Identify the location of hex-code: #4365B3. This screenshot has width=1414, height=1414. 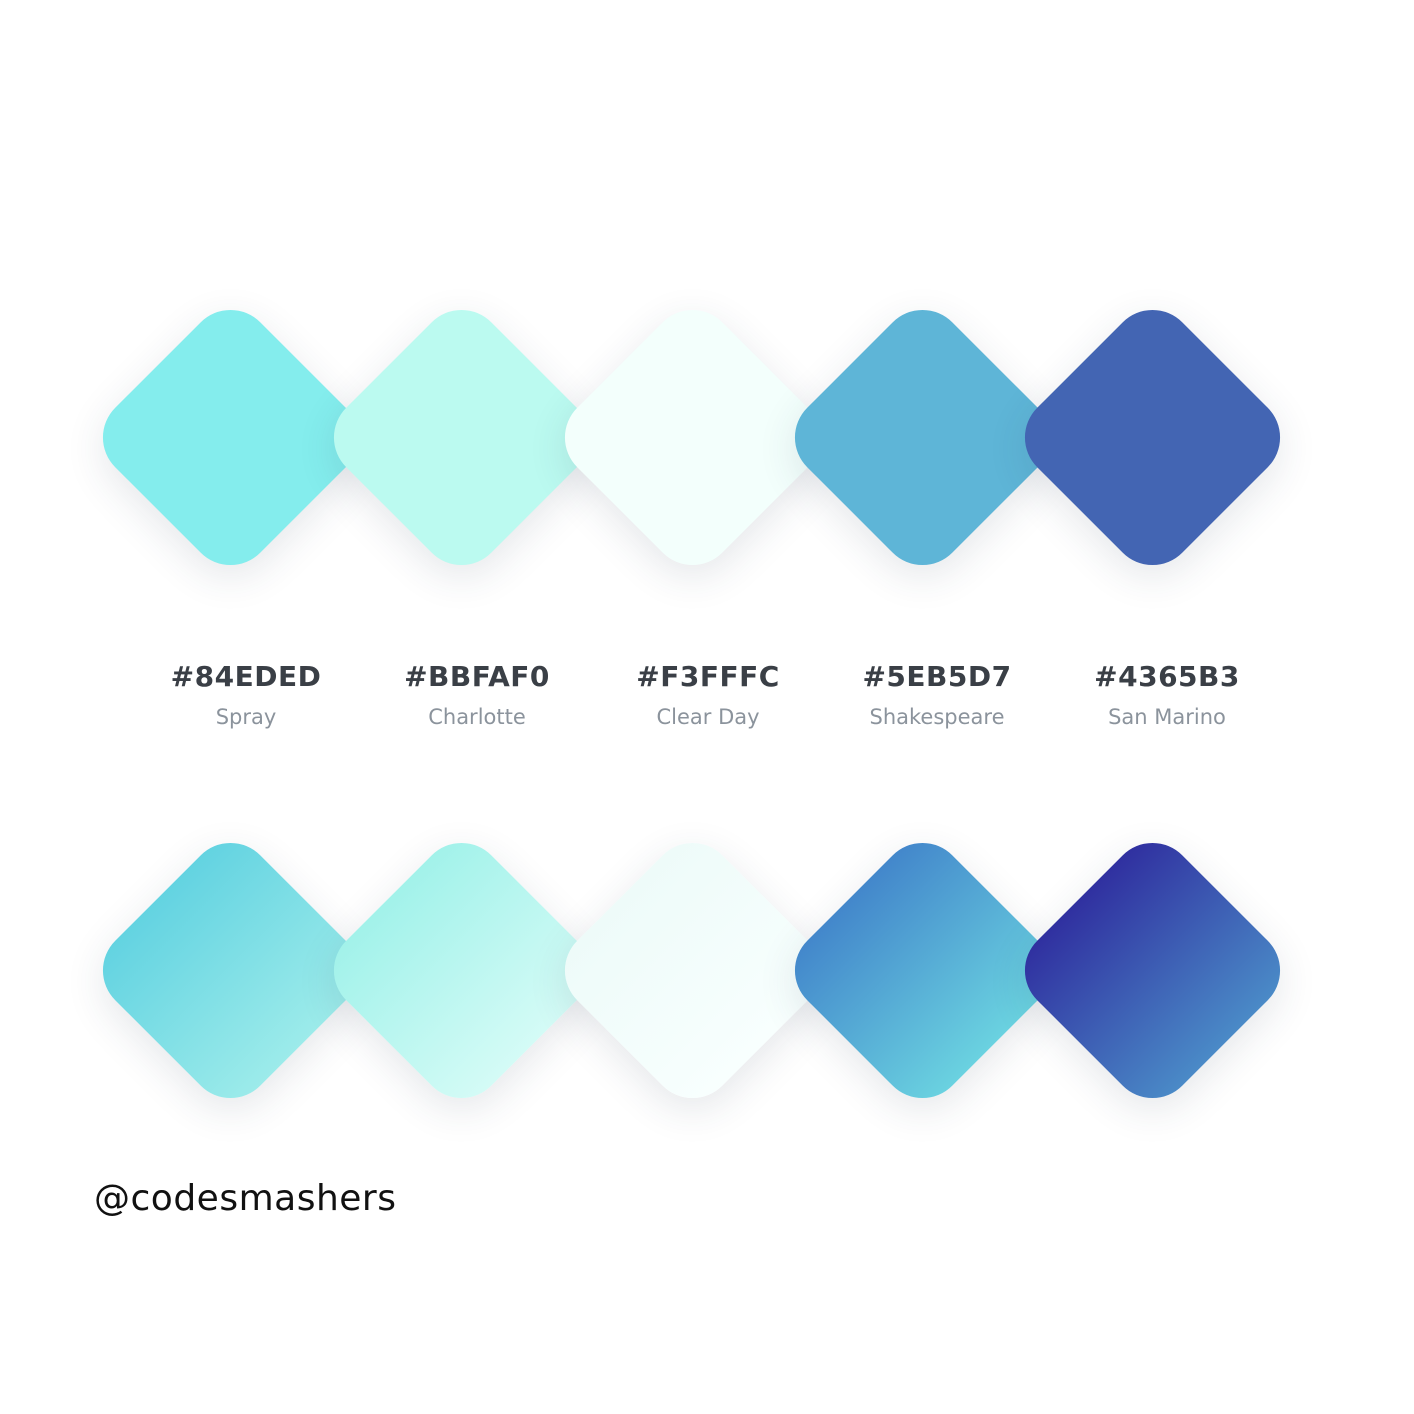
(1167, 676).